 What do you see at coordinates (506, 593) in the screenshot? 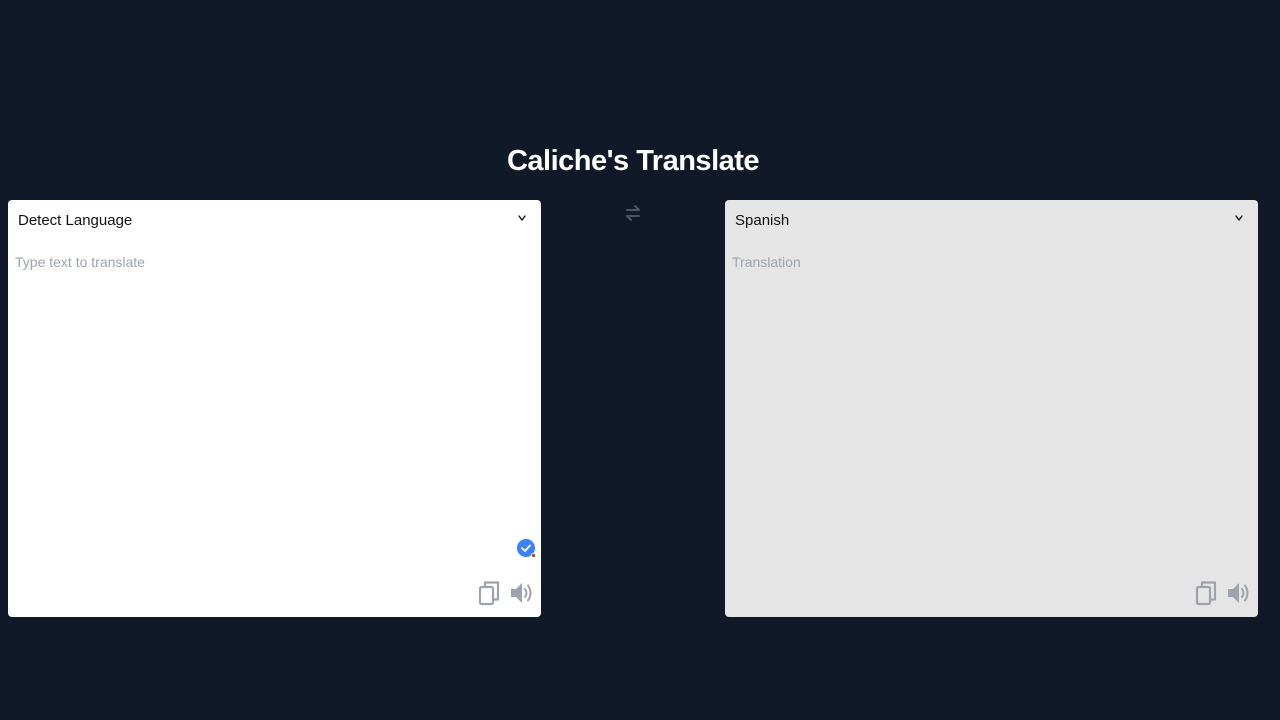
I see `source-tools` at bounding box center [506, 593].